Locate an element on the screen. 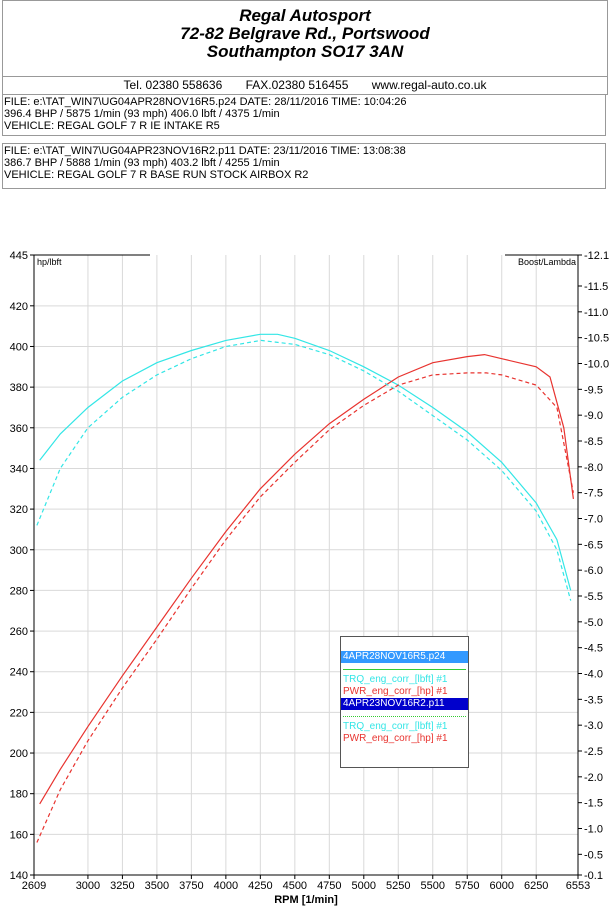 This screenshot has height=914, width=610. x-tick-label: 3000 is located at coordinates (88, 886).